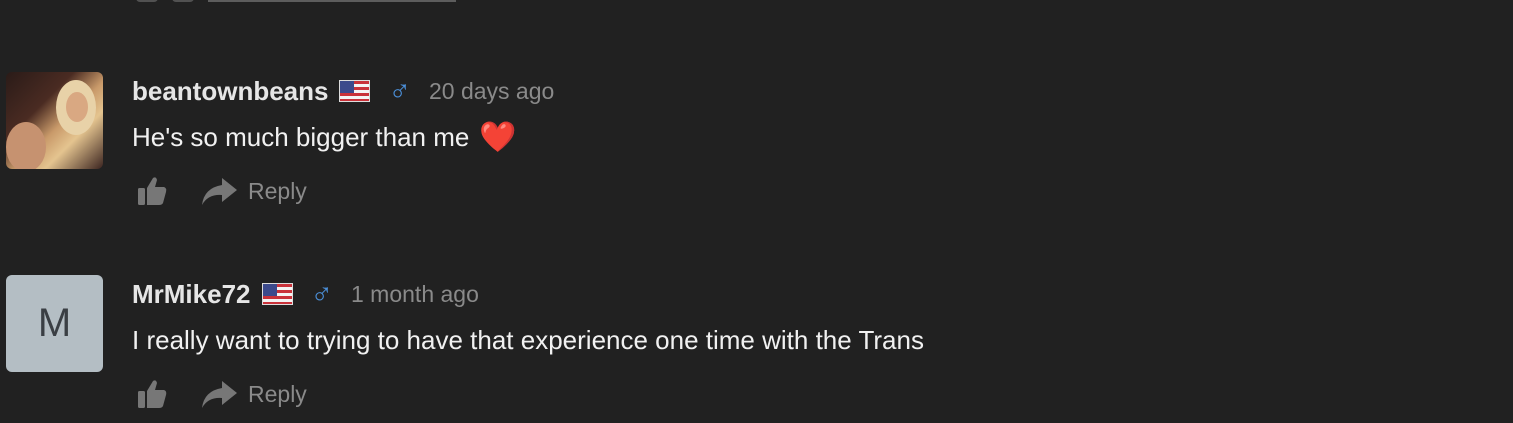  I want to click on avatar-letter: M, so click(54, 323).